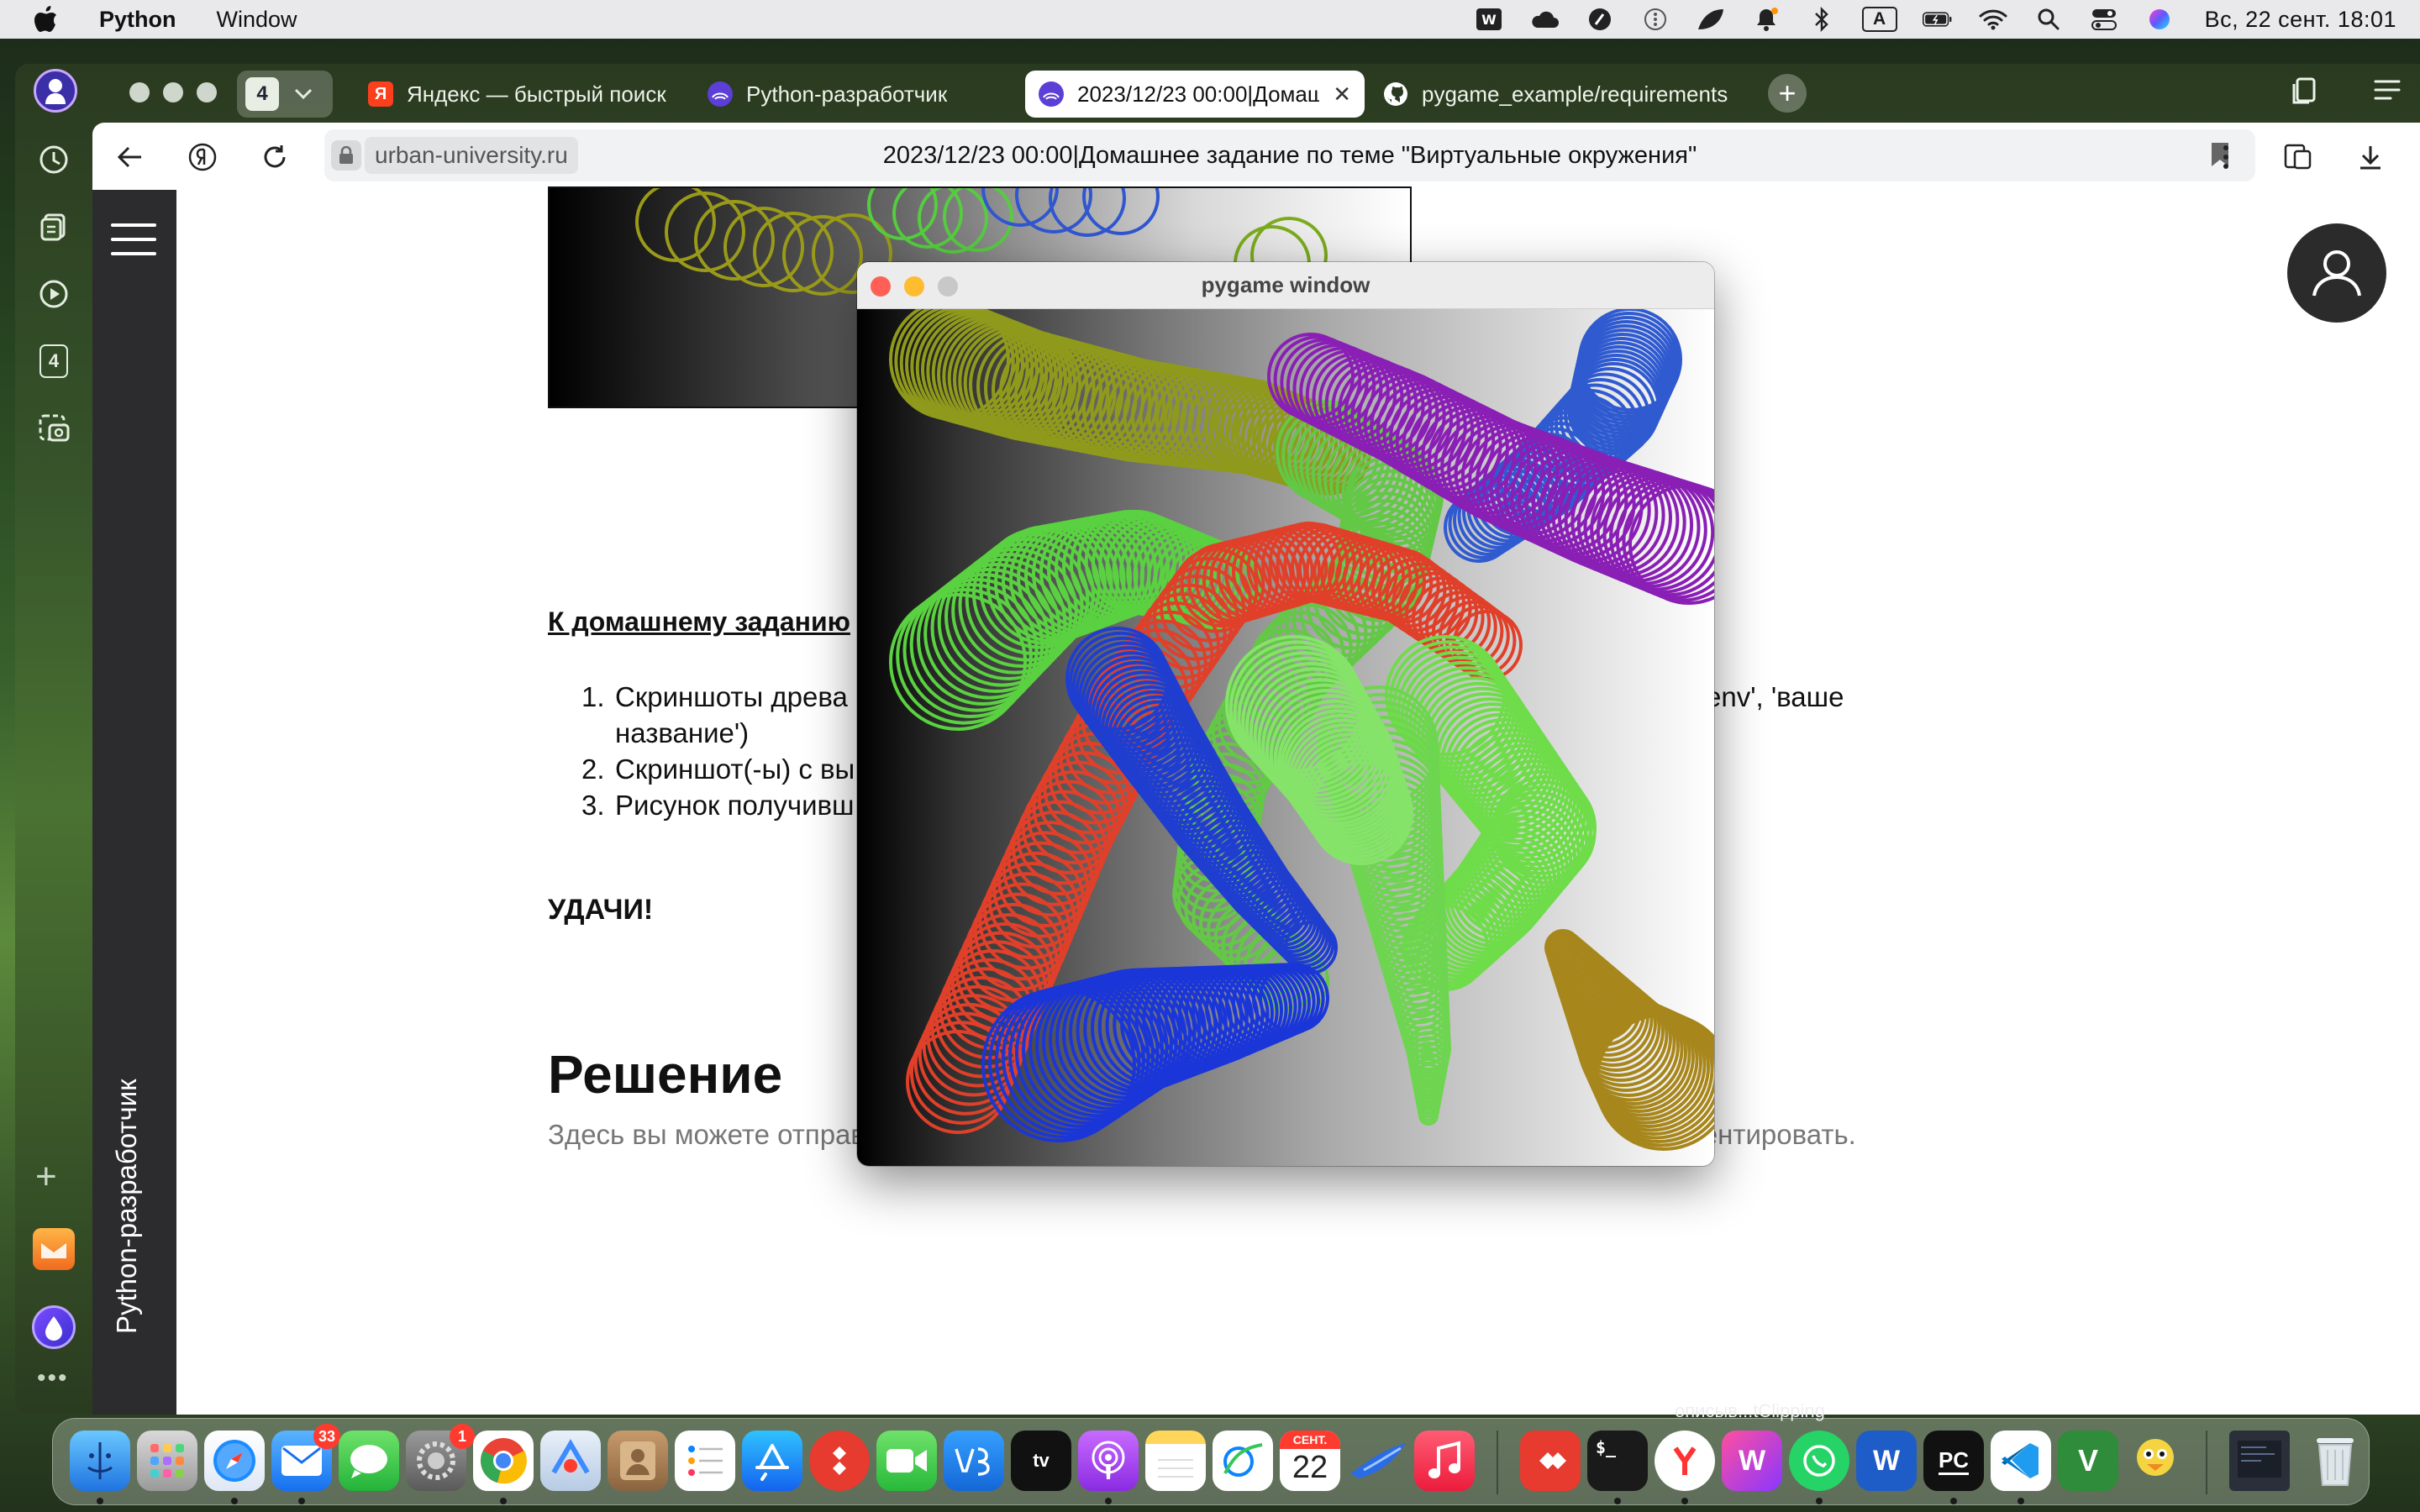 This screenshot has height=1512, width=2420. I want to click on tab-count-button: 4, so click(285, 94).